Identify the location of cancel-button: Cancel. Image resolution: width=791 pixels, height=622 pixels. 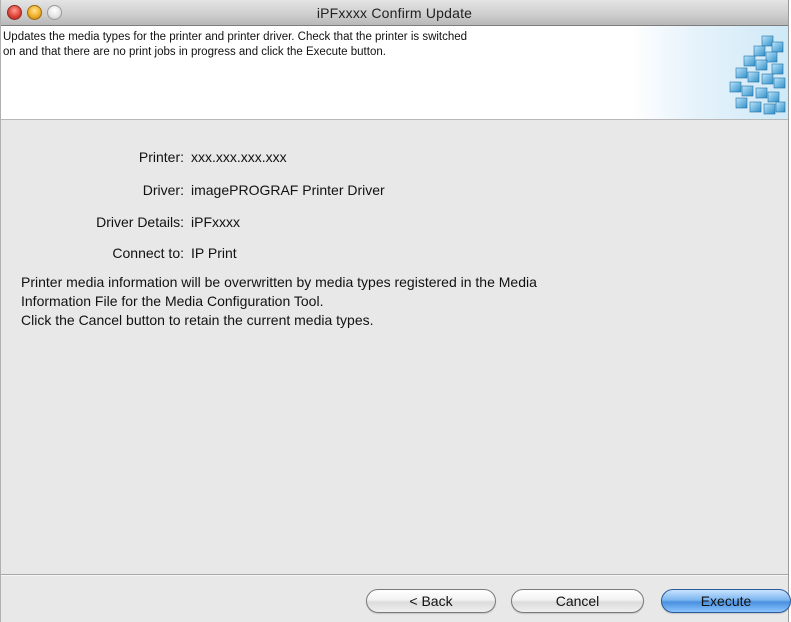
(577, 601).